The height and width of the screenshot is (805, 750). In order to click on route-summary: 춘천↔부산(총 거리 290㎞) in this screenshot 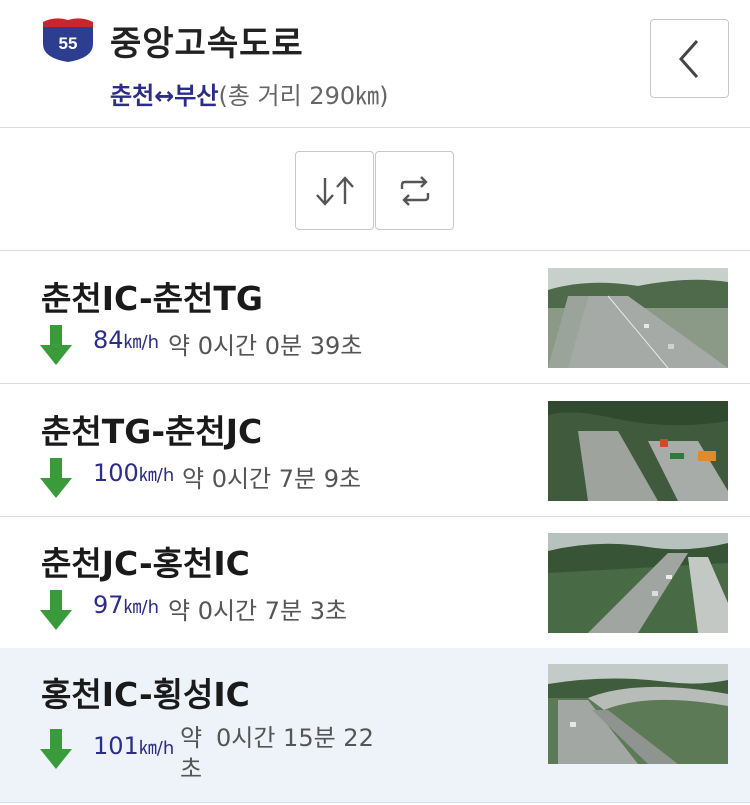, I will do `click(249, 93)`.